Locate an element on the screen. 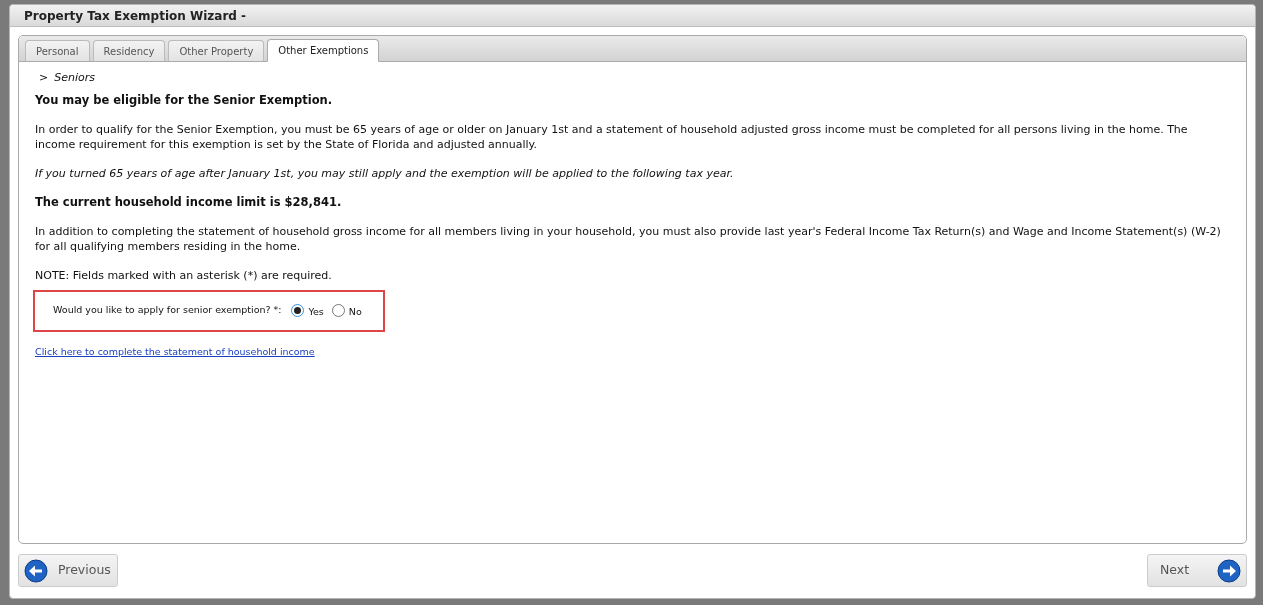  paragraph: NOTE: Fields marked with an asterisk (*) are required. is located at coordinates (184, 275).